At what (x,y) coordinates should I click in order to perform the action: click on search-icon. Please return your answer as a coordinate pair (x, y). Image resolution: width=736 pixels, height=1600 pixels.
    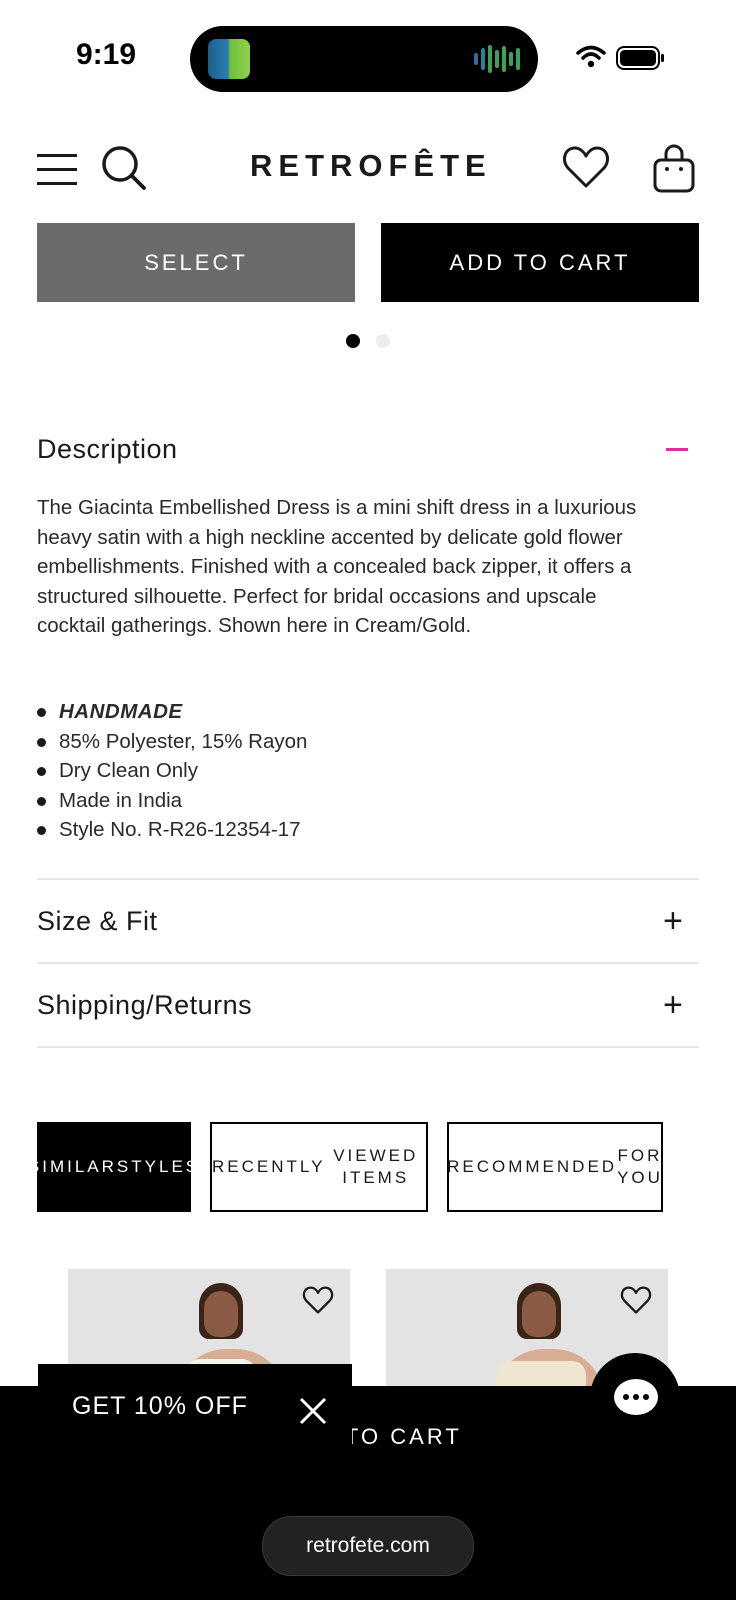
    Looking at the image, I should click on (124, 168).